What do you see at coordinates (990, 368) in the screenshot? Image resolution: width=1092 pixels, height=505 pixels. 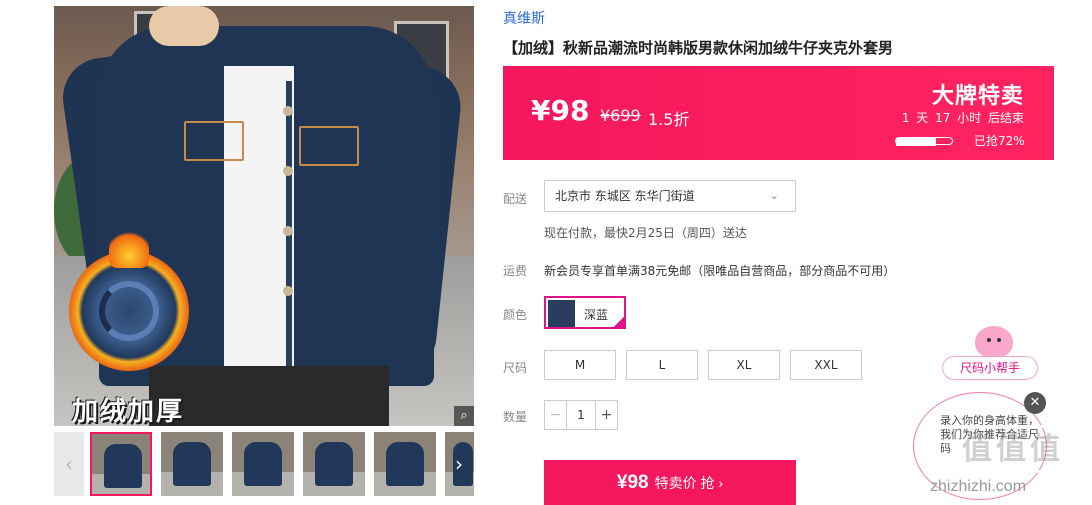 I see `size-helper-button: 尺码小帮手` at bounding box center [990, 368].